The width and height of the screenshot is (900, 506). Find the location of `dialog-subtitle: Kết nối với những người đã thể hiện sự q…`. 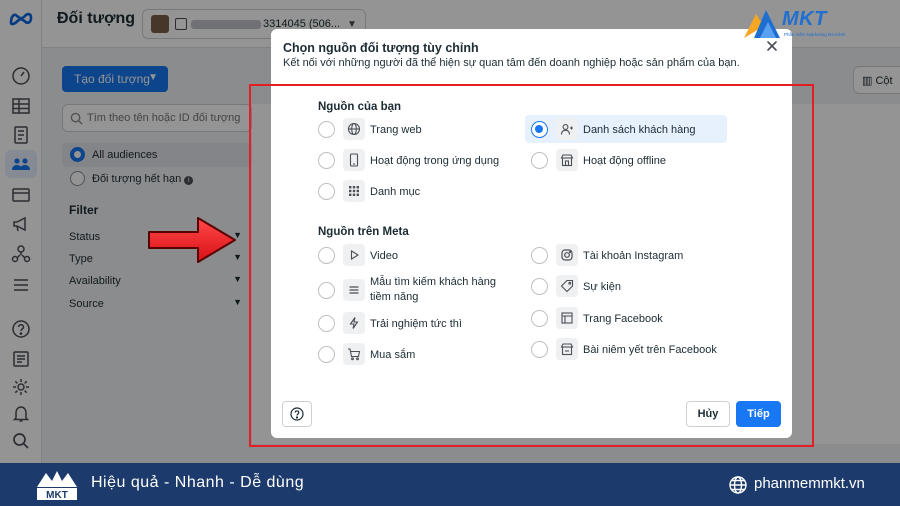

dialog-subtitle: Kết nối với những người đã thể hiện sự q… is located at coordinates (511, 63).